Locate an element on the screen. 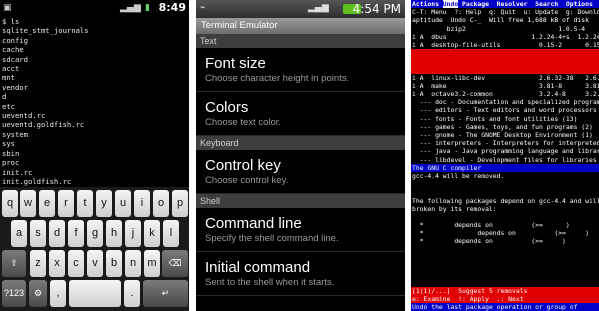 This screenshot has width=599, height=311. key-h: h is located at coordinates (114, 233).